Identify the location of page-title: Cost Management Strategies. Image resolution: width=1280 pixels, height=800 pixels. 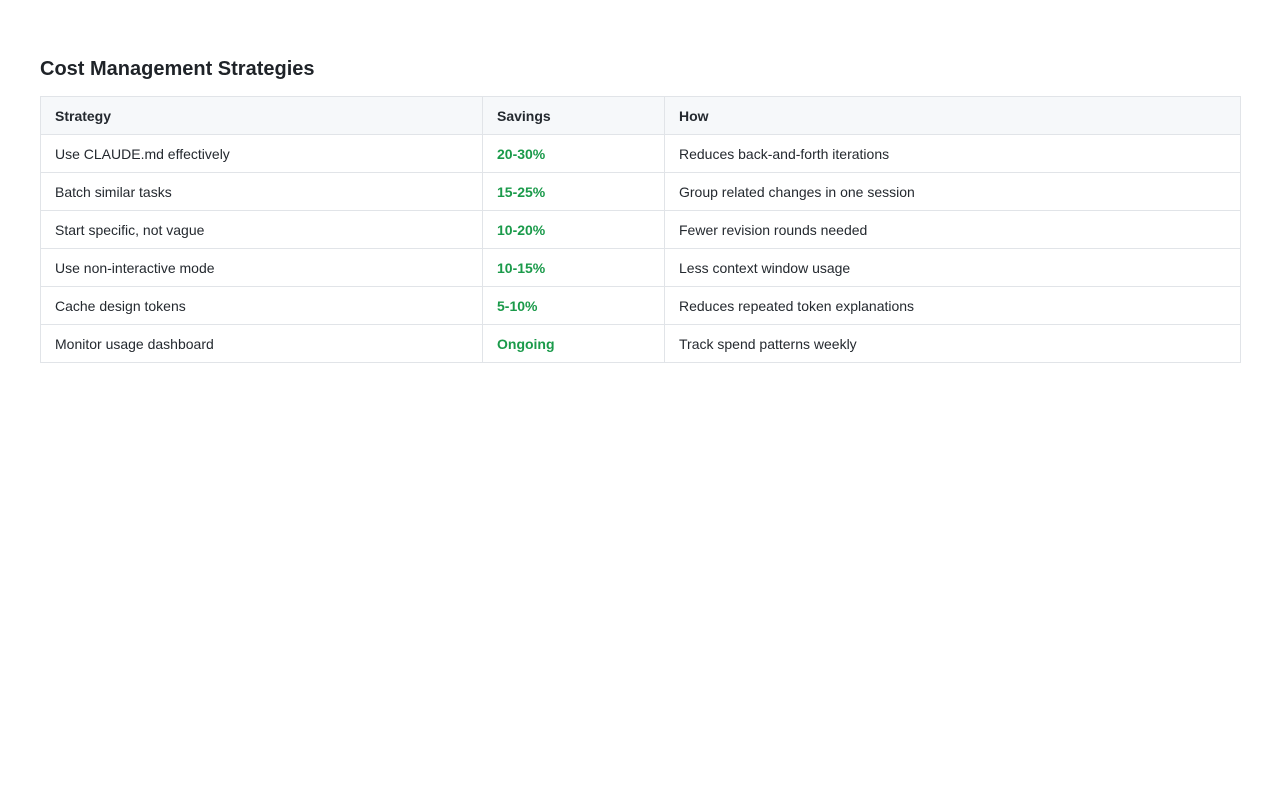
(177, 69).